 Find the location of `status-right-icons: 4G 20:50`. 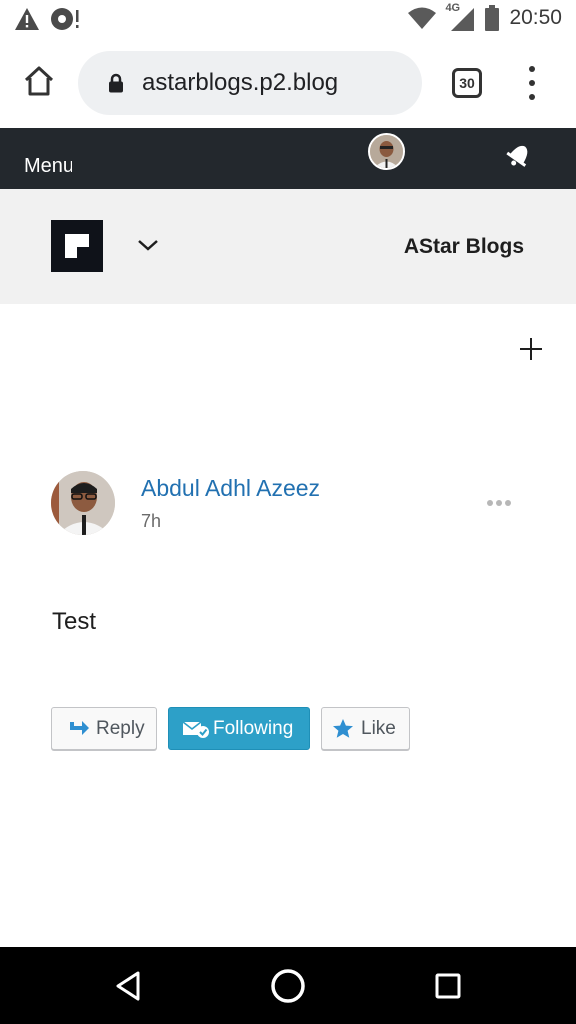

status-right-icons: 4G 20:50 is located at coordinates (484, 17).